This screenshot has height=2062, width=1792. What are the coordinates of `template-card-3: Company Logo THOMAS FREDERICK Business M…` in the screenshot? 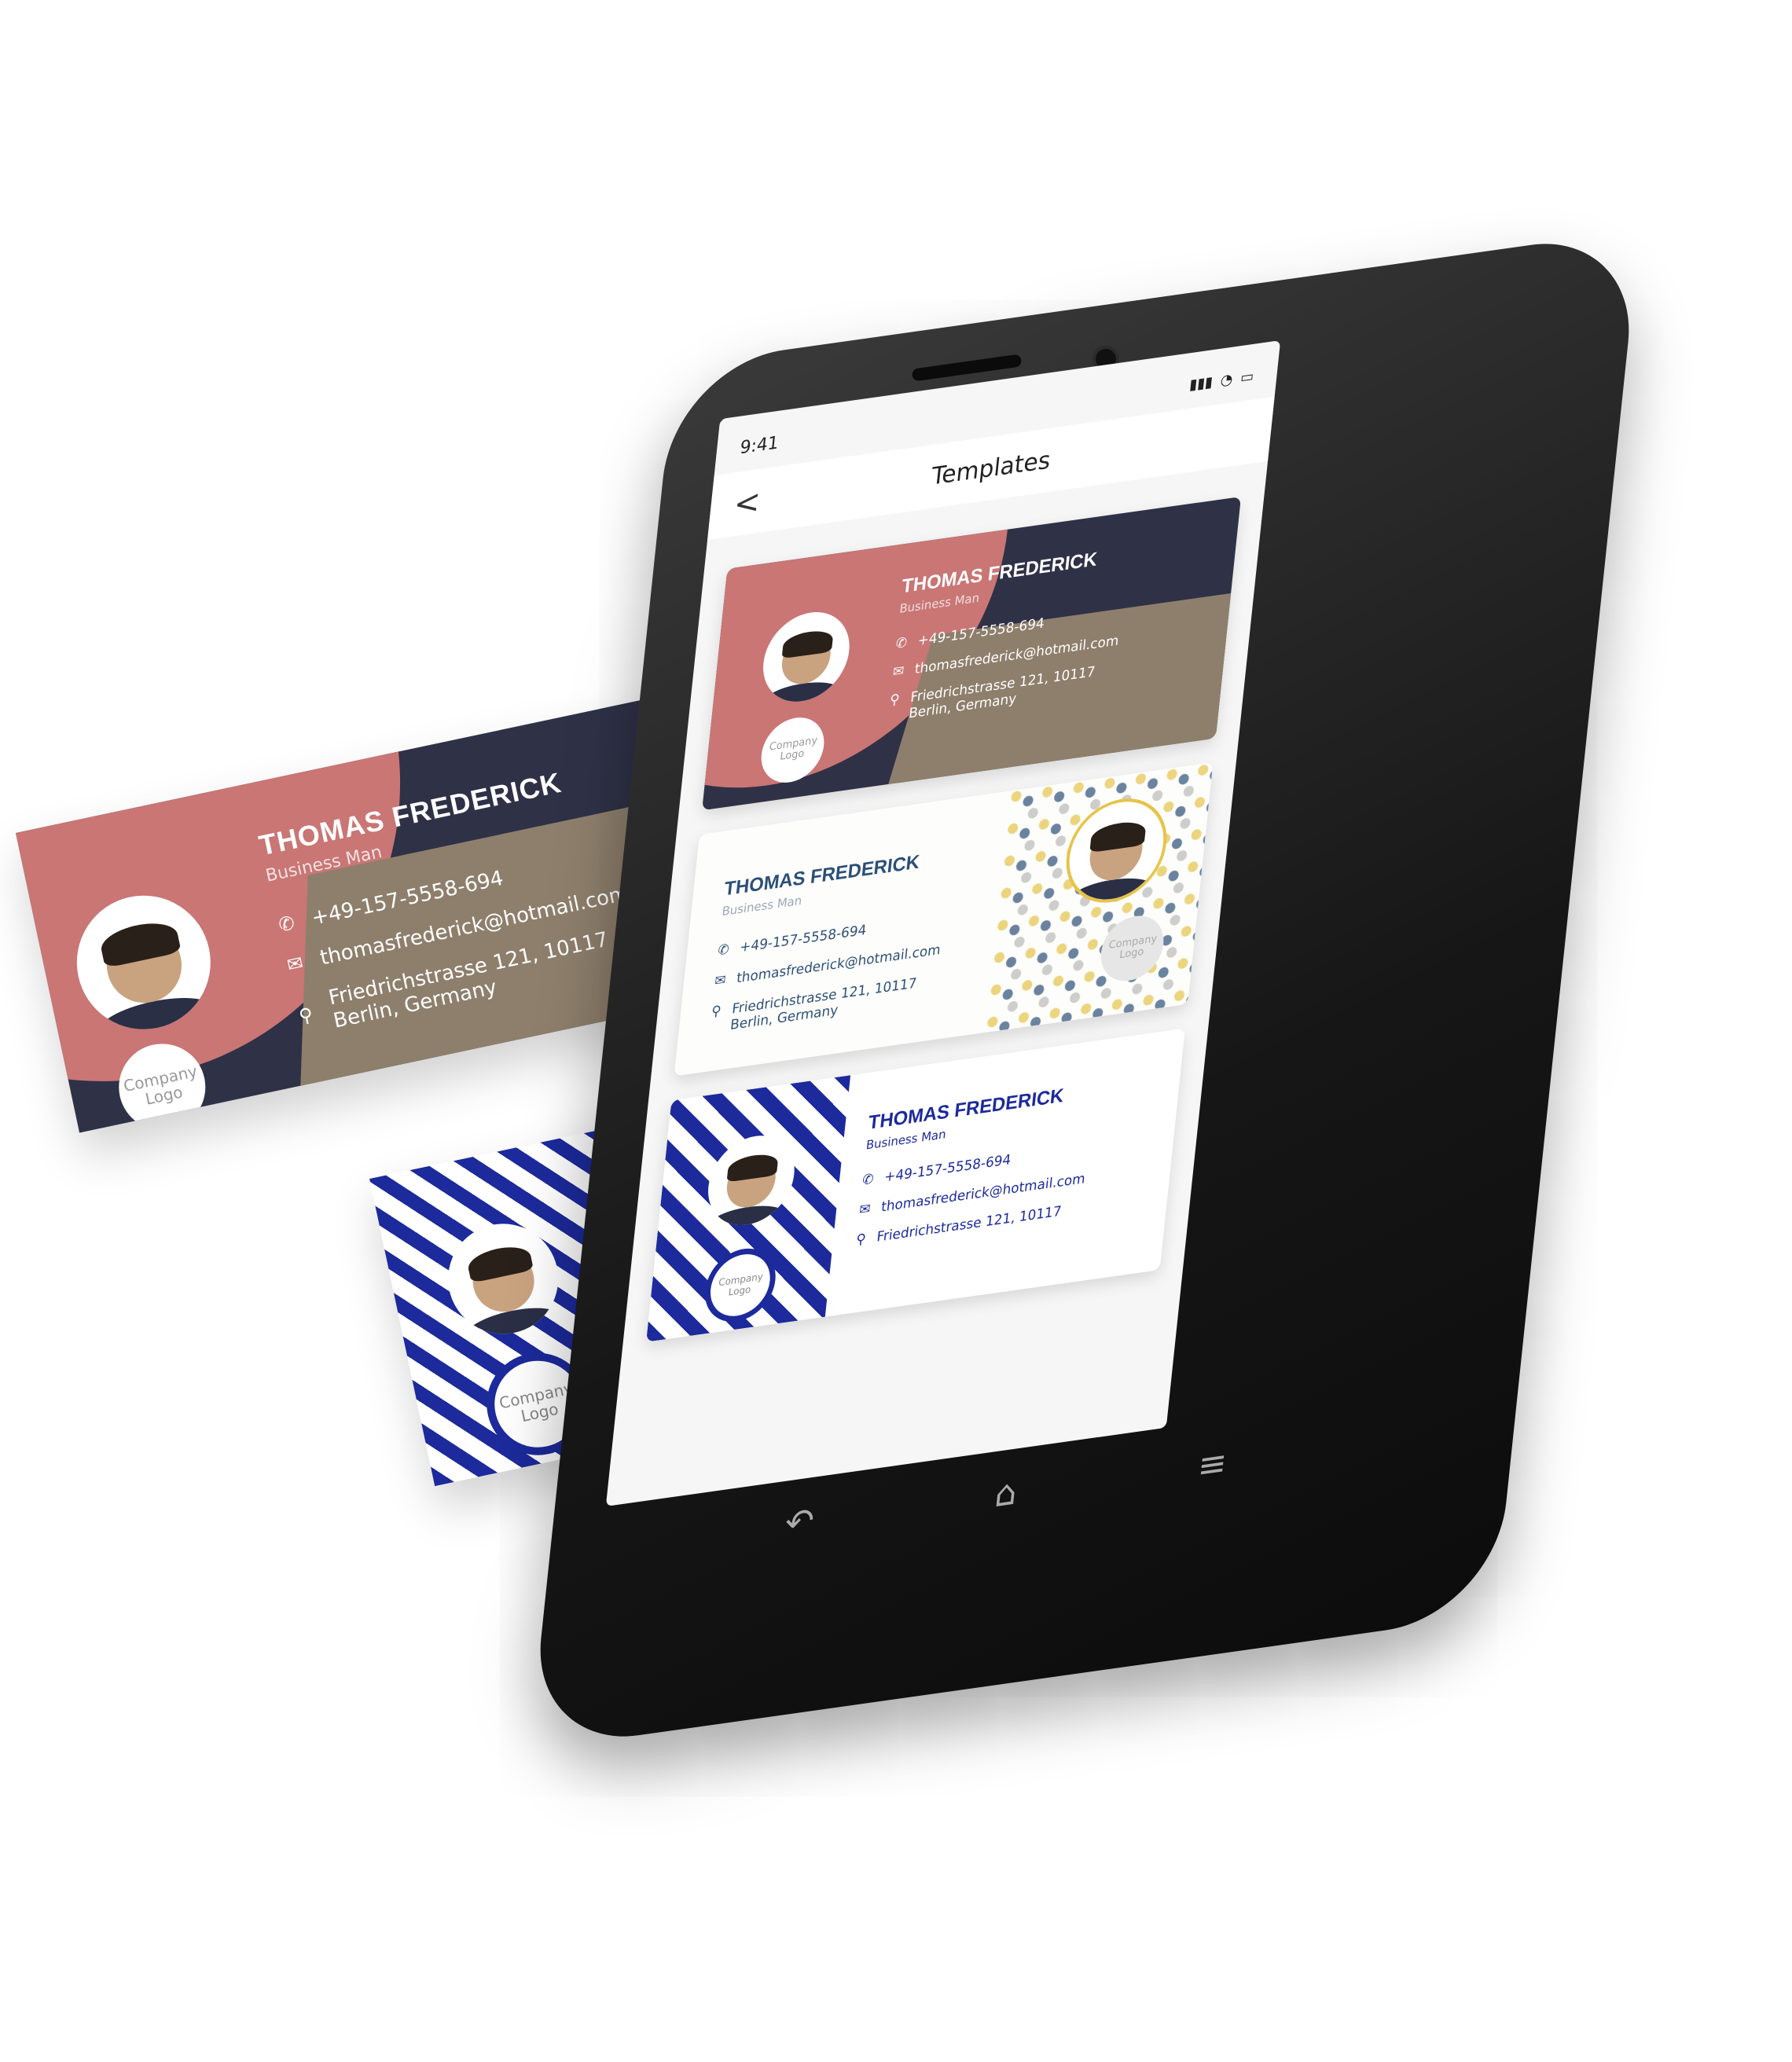 It's located at (915, 1185).